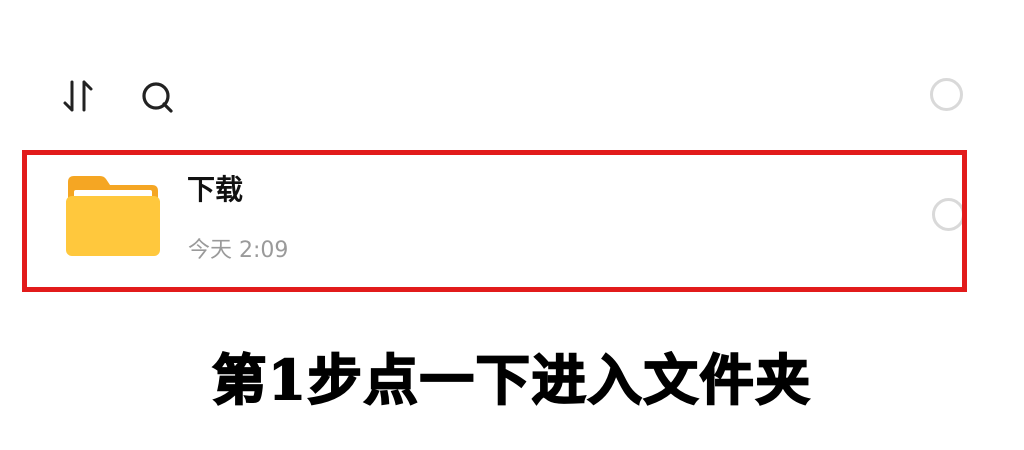  What do you see at coordinates (511, 380) in the screenshot?
I see `instruction-caption: 第1步点一下进入文件夹` at bounding box center [511, 380].